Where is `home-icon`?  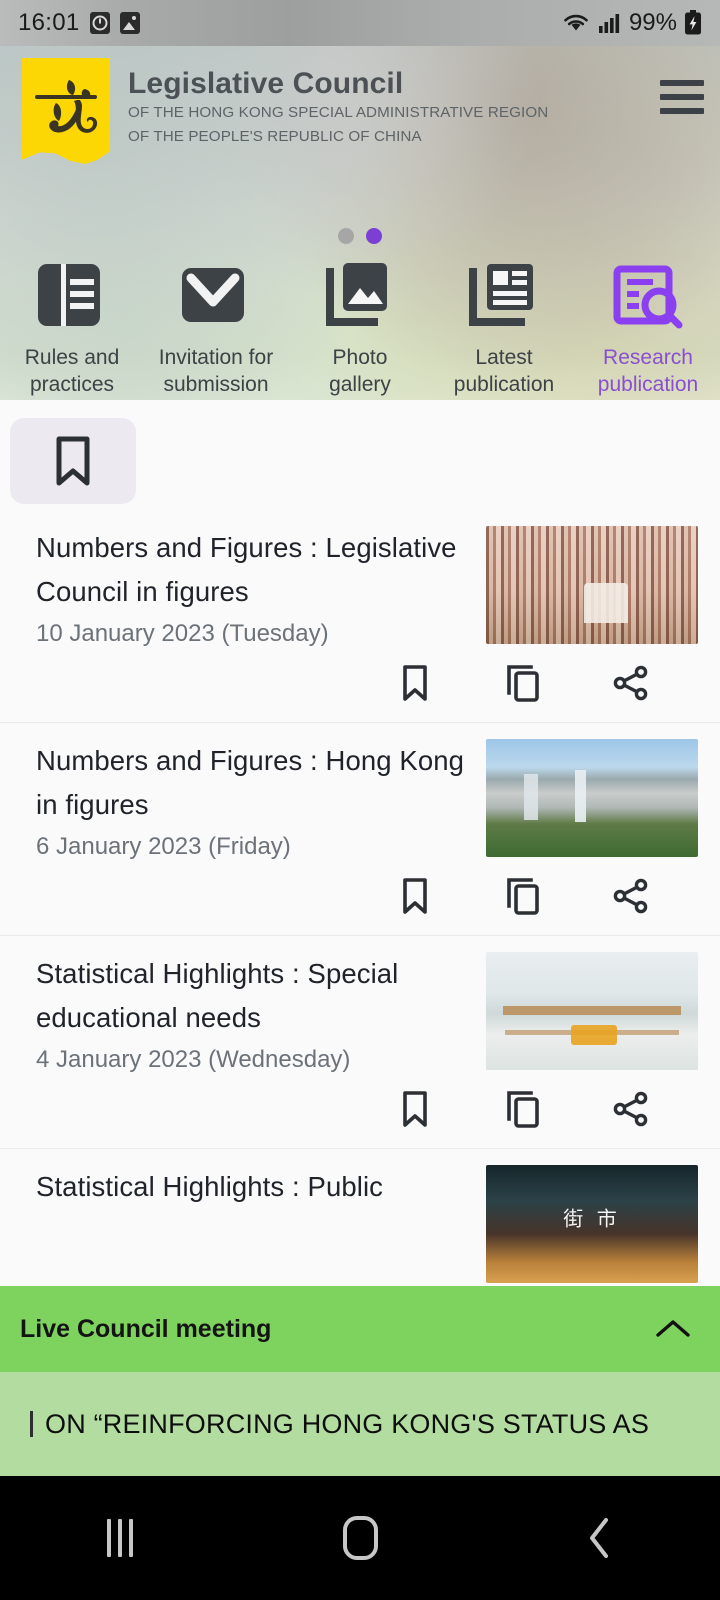 home-icon is located at coordinates (360, 1538).